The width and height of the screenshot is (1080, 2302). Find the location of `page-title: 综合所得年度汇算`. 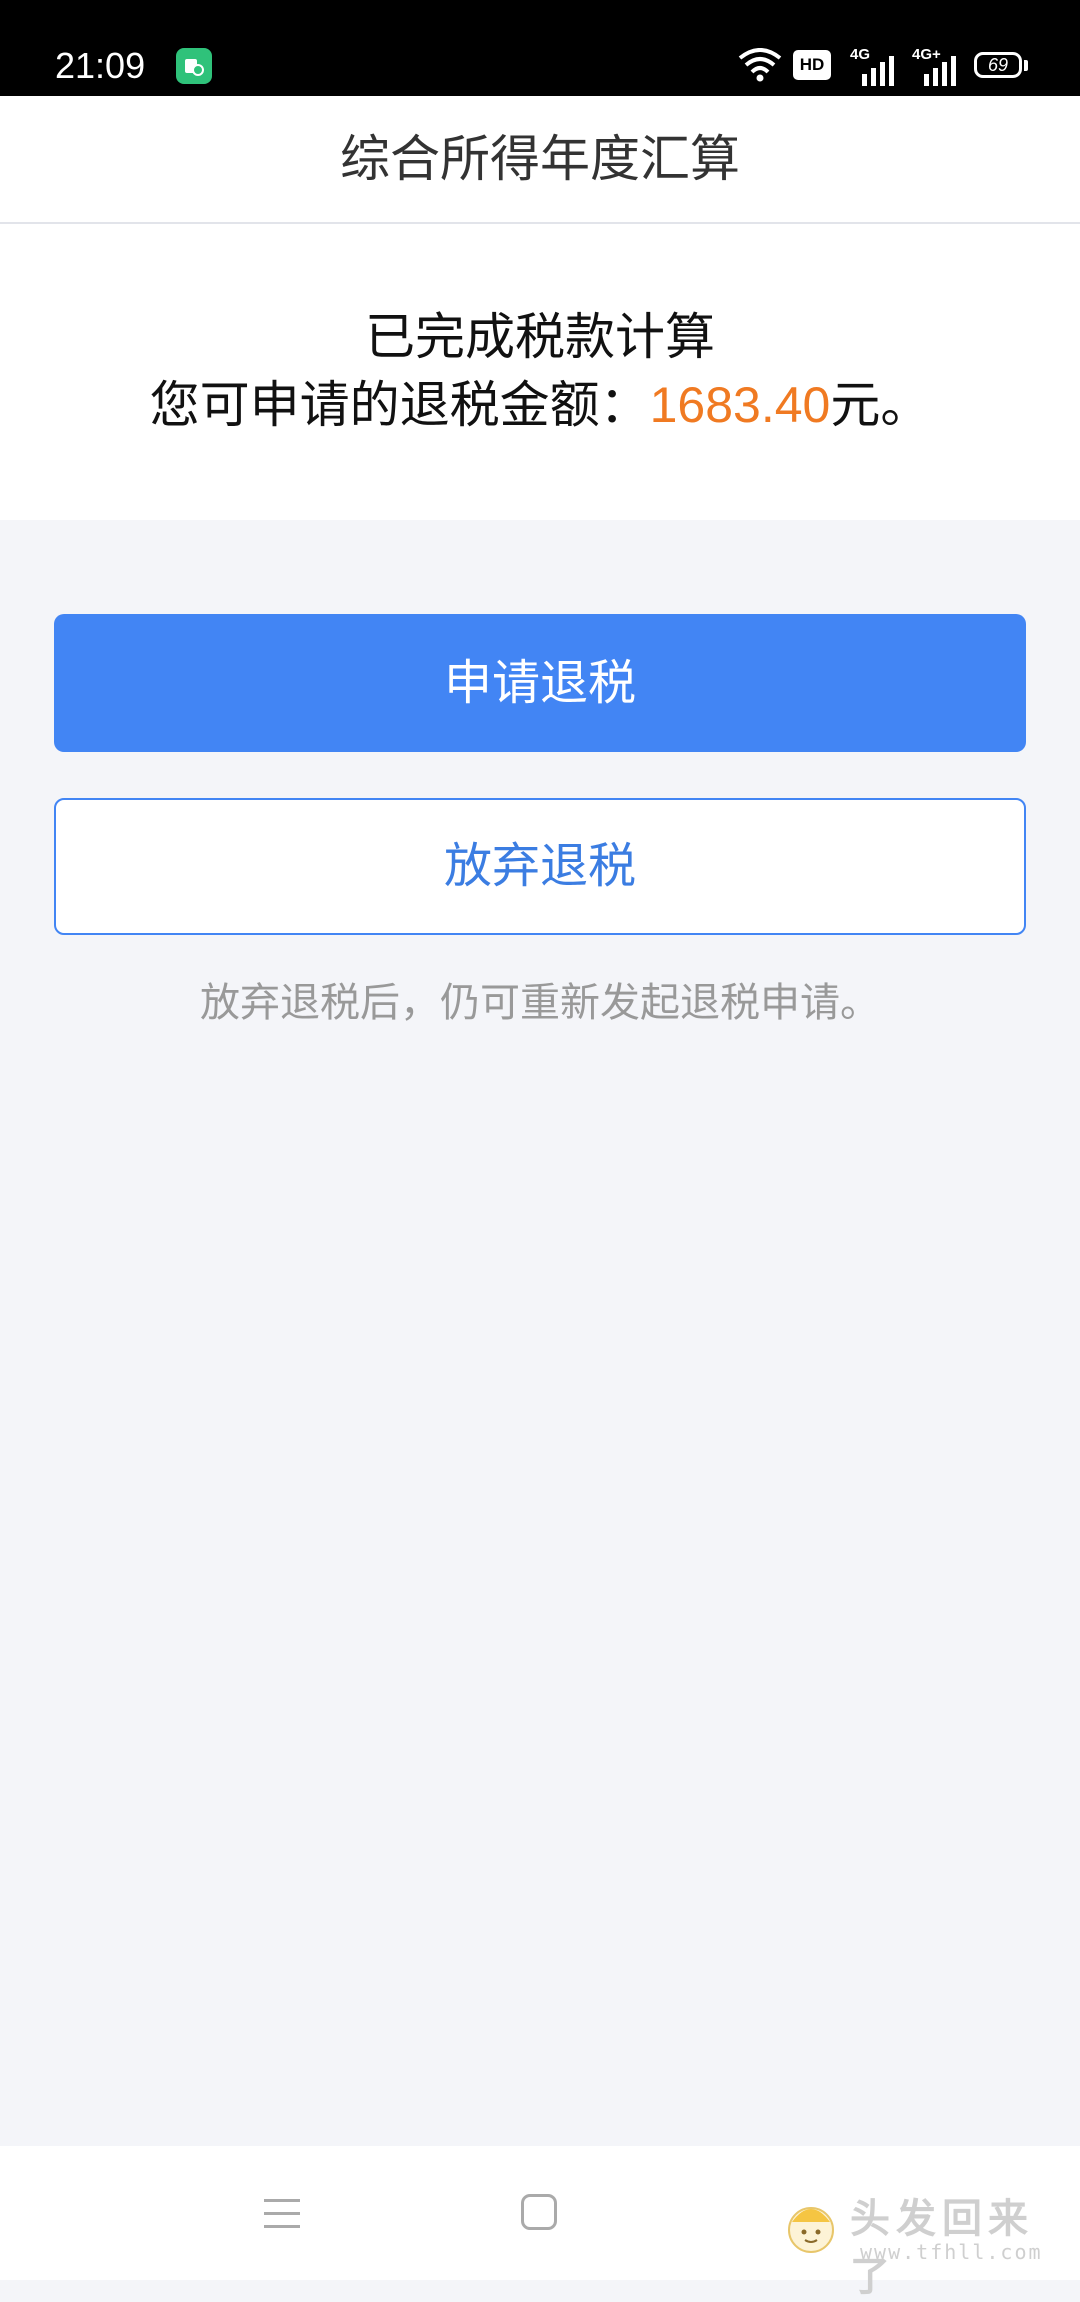

page-title: 综合所得年度汇算 is located at coordinates (540, 159).